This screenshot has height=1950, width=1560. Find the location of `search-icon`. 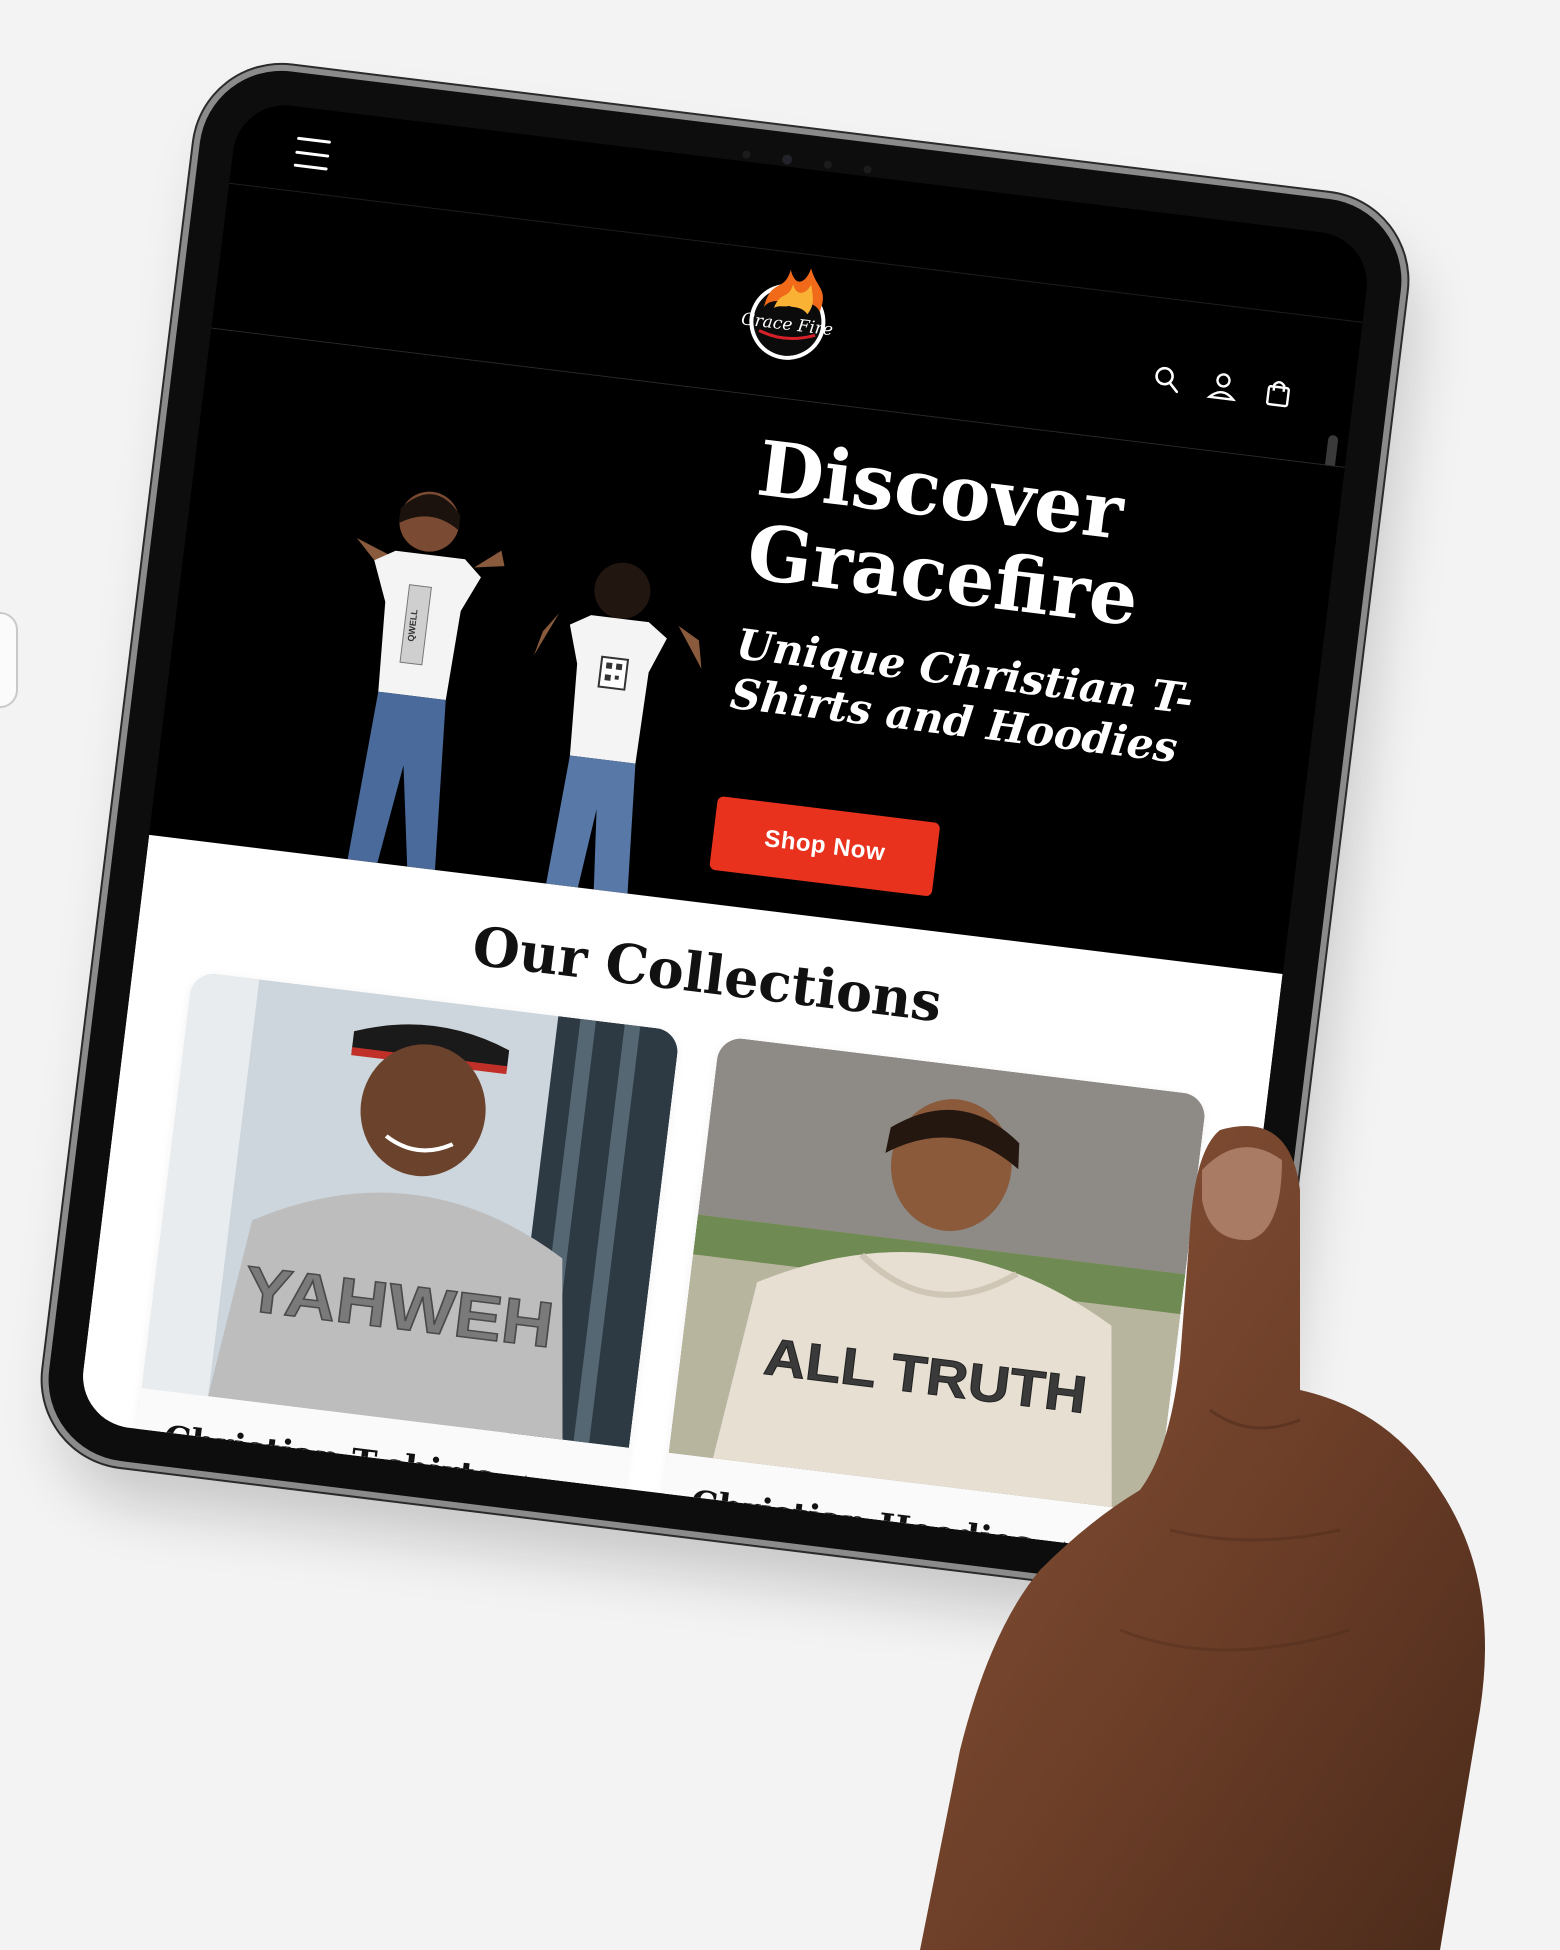

search-icon is located at coordinates (1166, 379).